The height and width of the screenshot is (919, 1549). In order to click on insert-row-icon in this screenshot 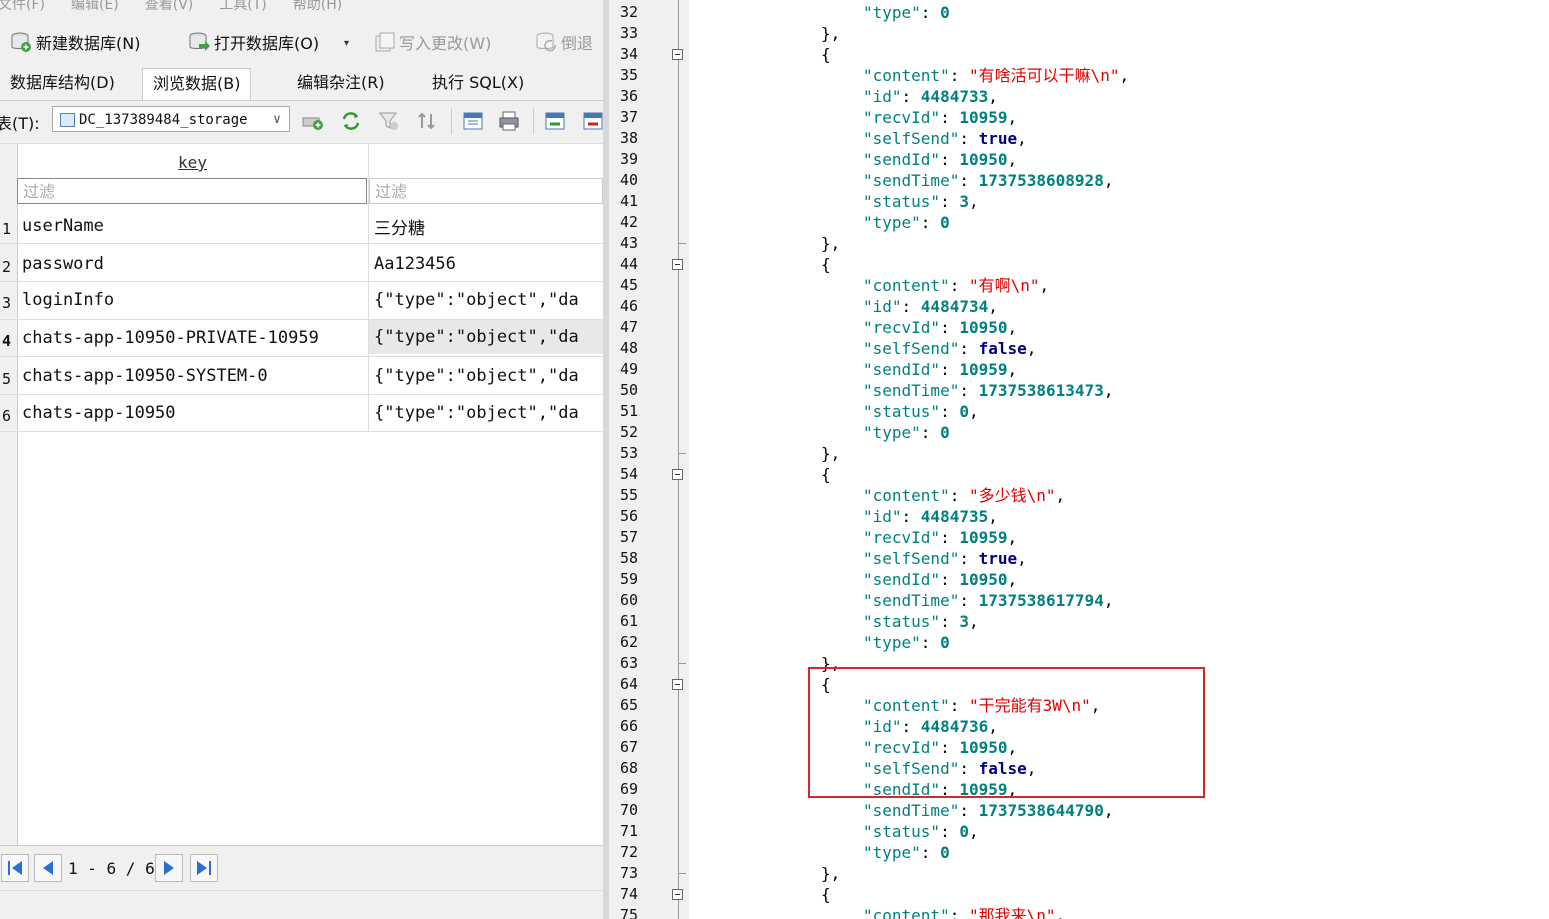, I will do `click(555, 121)`.